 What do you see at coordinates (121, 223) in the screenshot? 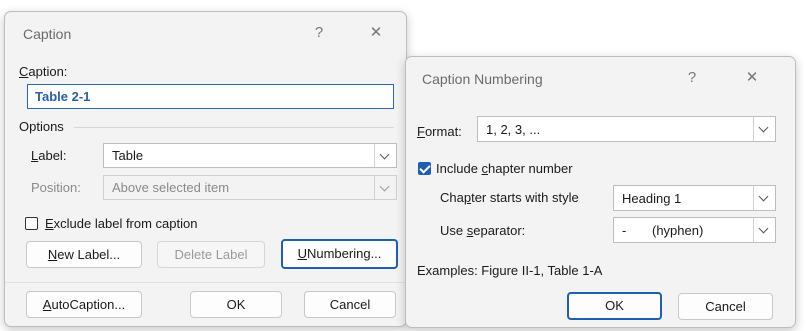
I see `exclude-label-text: Exclude label from caption` at bounding box center [121, 223].